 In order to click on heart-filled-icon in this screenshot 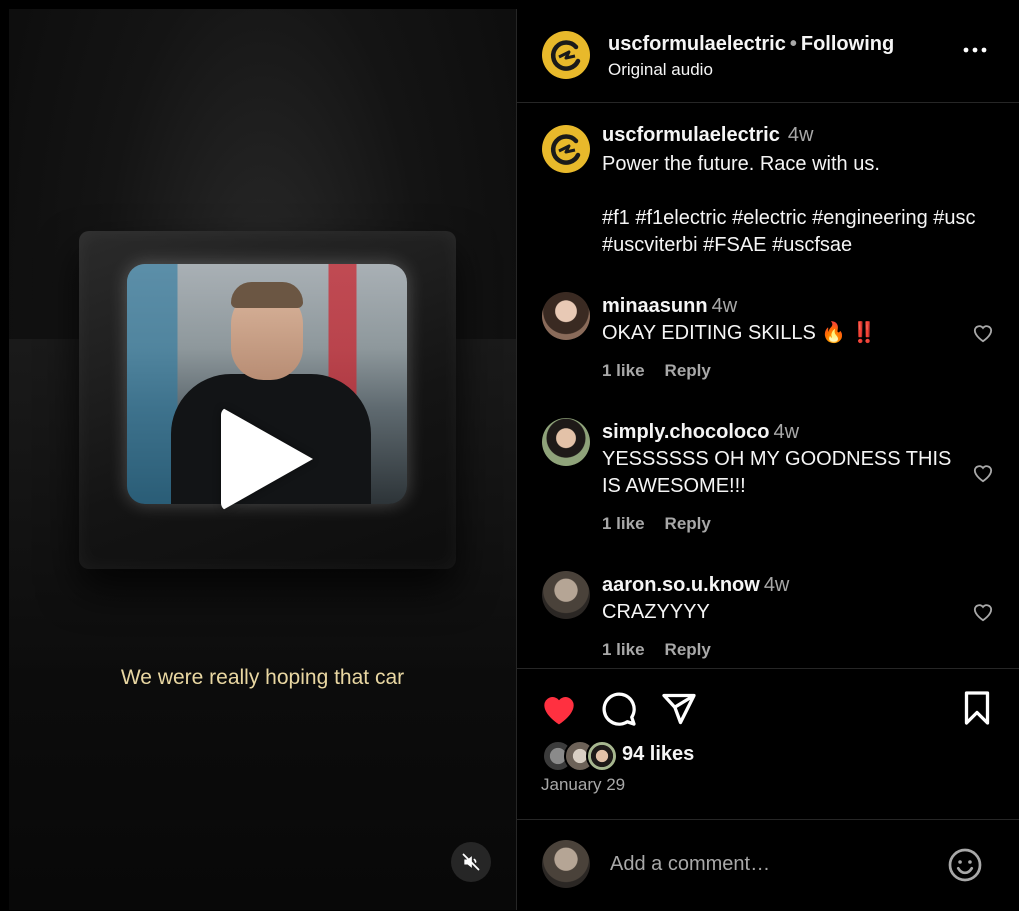, I will do `click(559, 709)`.